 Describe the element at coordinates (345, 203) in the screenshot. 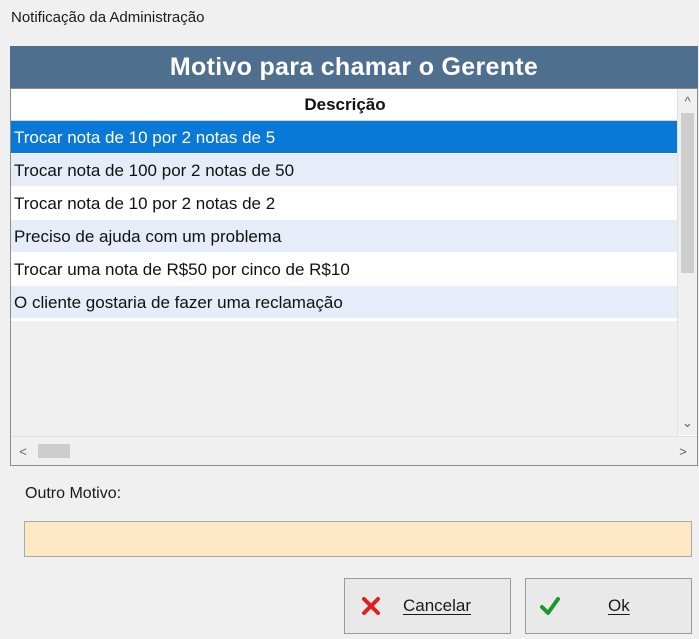

I see `grid-row: Trocar nota de 10 por 2 notas de 2` at that location.